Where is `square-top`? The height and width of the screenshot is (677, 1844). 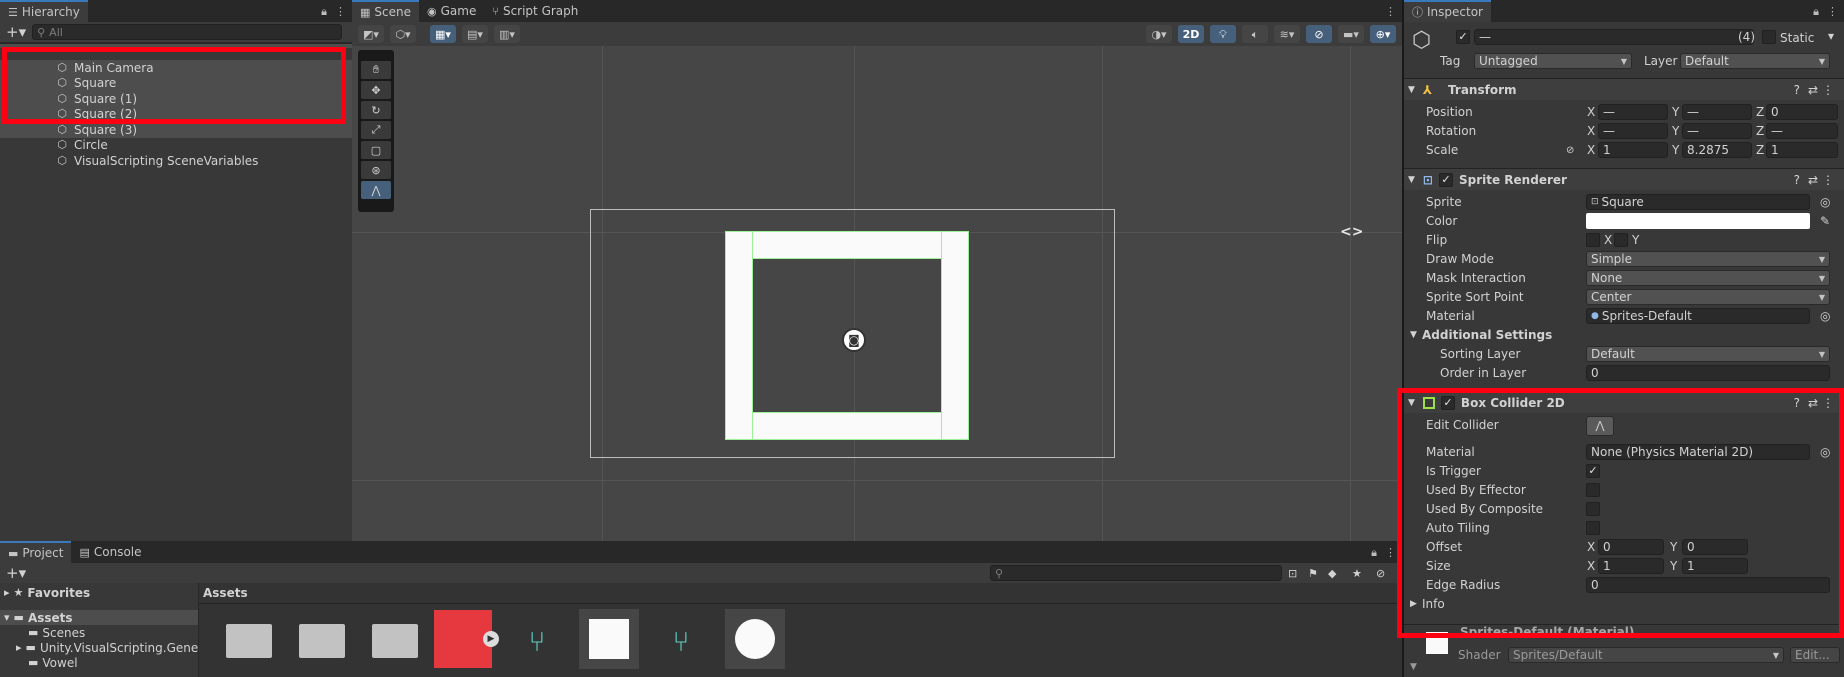 square-top is located at coordinates (847, 245).